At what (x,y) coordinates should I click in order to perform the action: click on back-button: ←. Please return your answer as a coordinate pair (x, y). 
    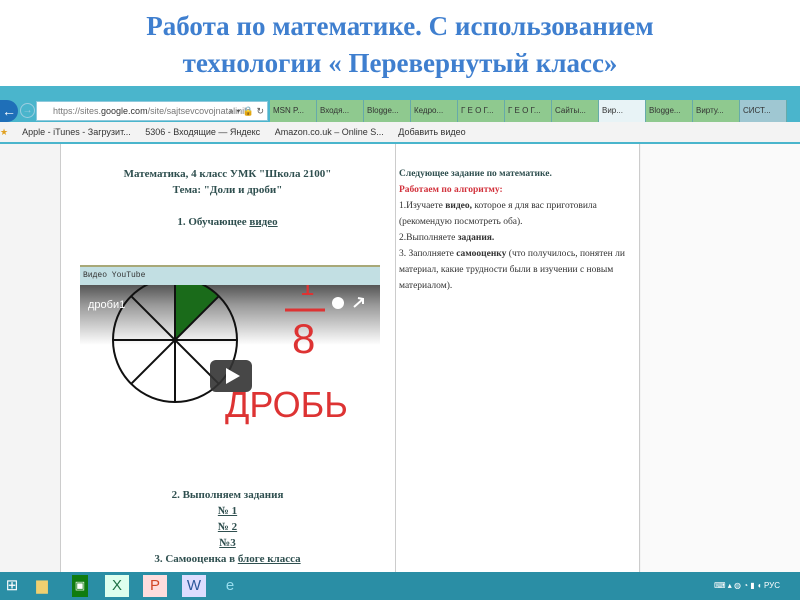
    Looking at the image, I should click on (9, 111).